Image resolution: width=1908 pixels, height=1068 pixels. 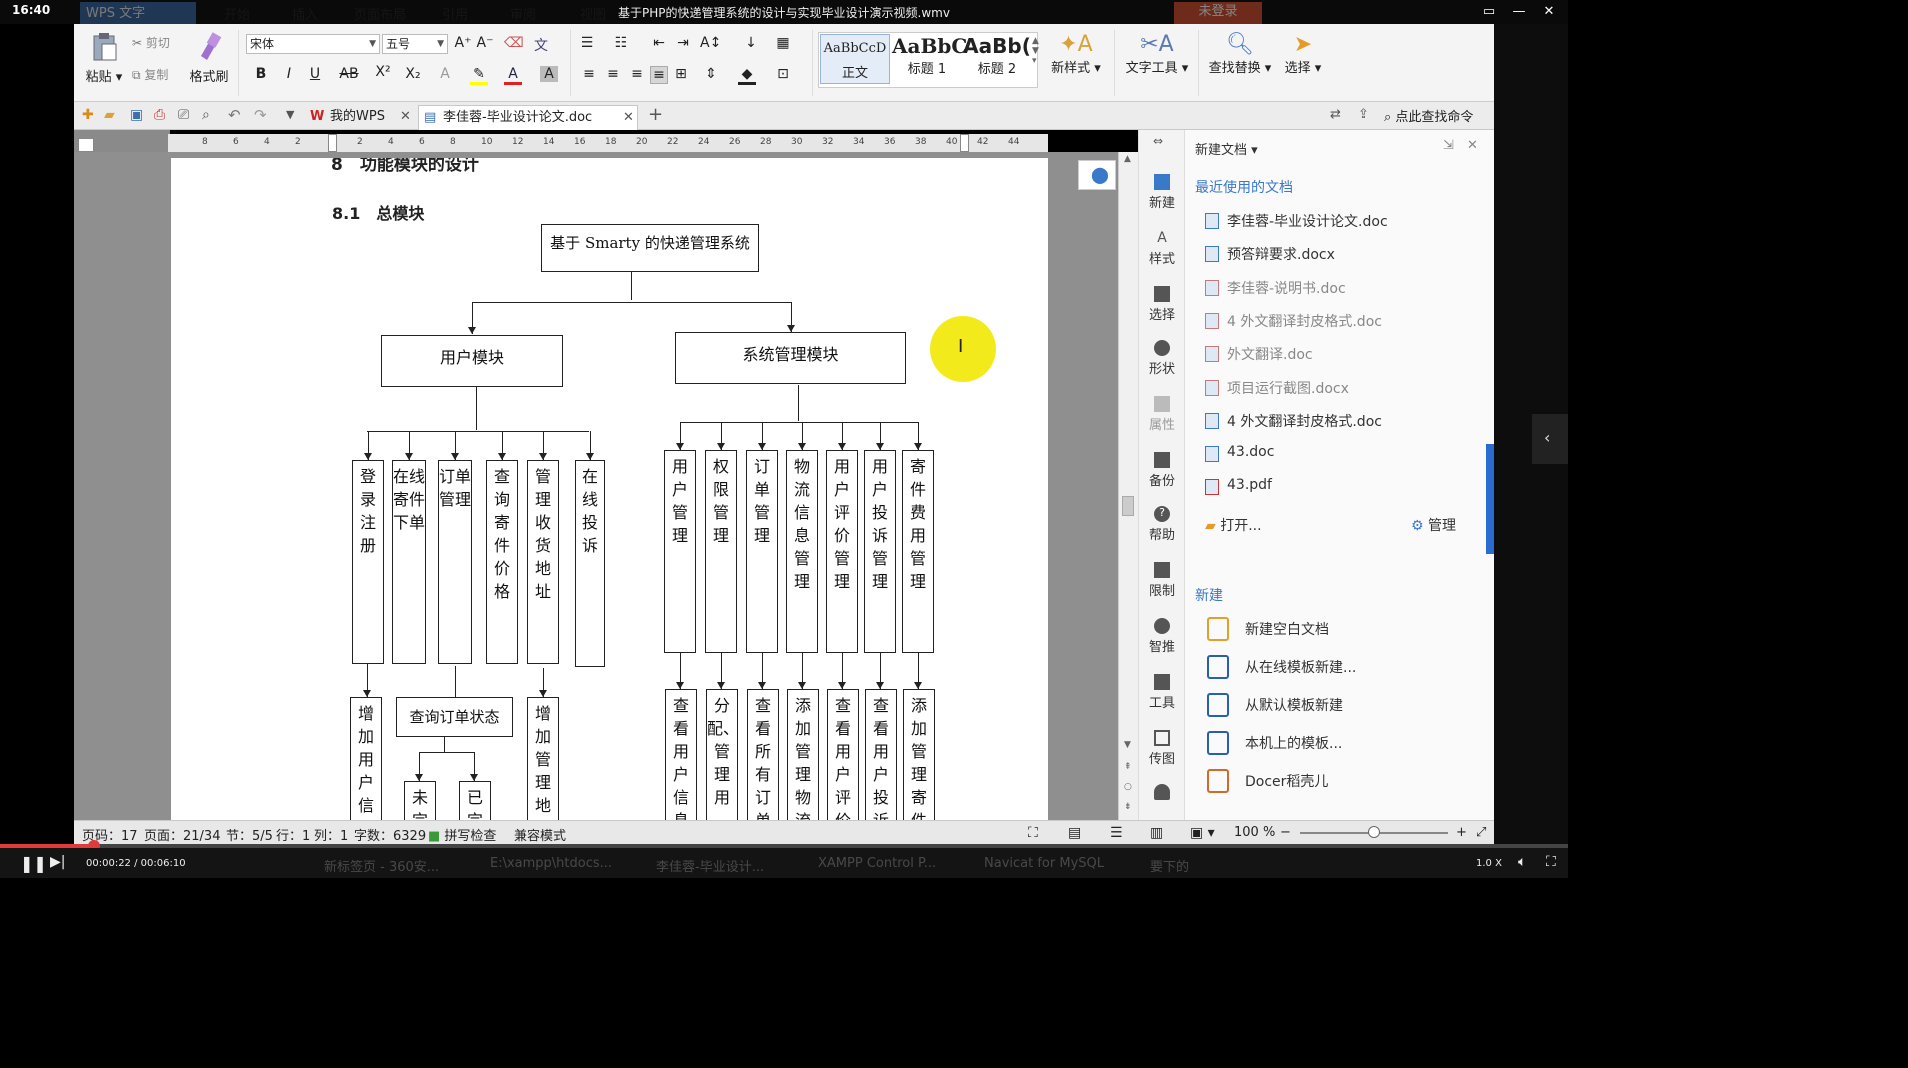 What do you see at coordinates (1162, 414) in the screenshot?
I see `sidebar-item-property: 属性` at bounding box center [1162, 414].